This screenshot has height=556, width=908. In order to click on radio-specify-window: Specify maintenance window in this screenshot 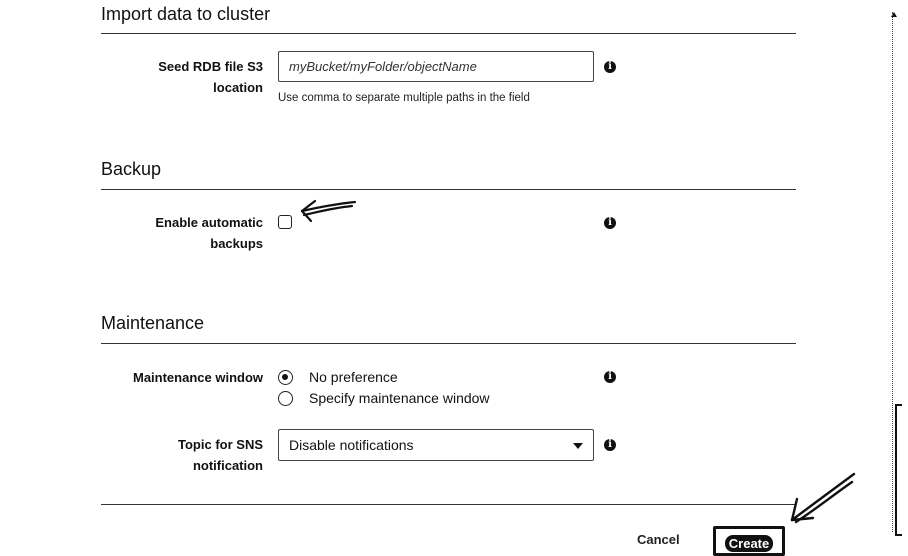, I will do `click(384, 398)`.